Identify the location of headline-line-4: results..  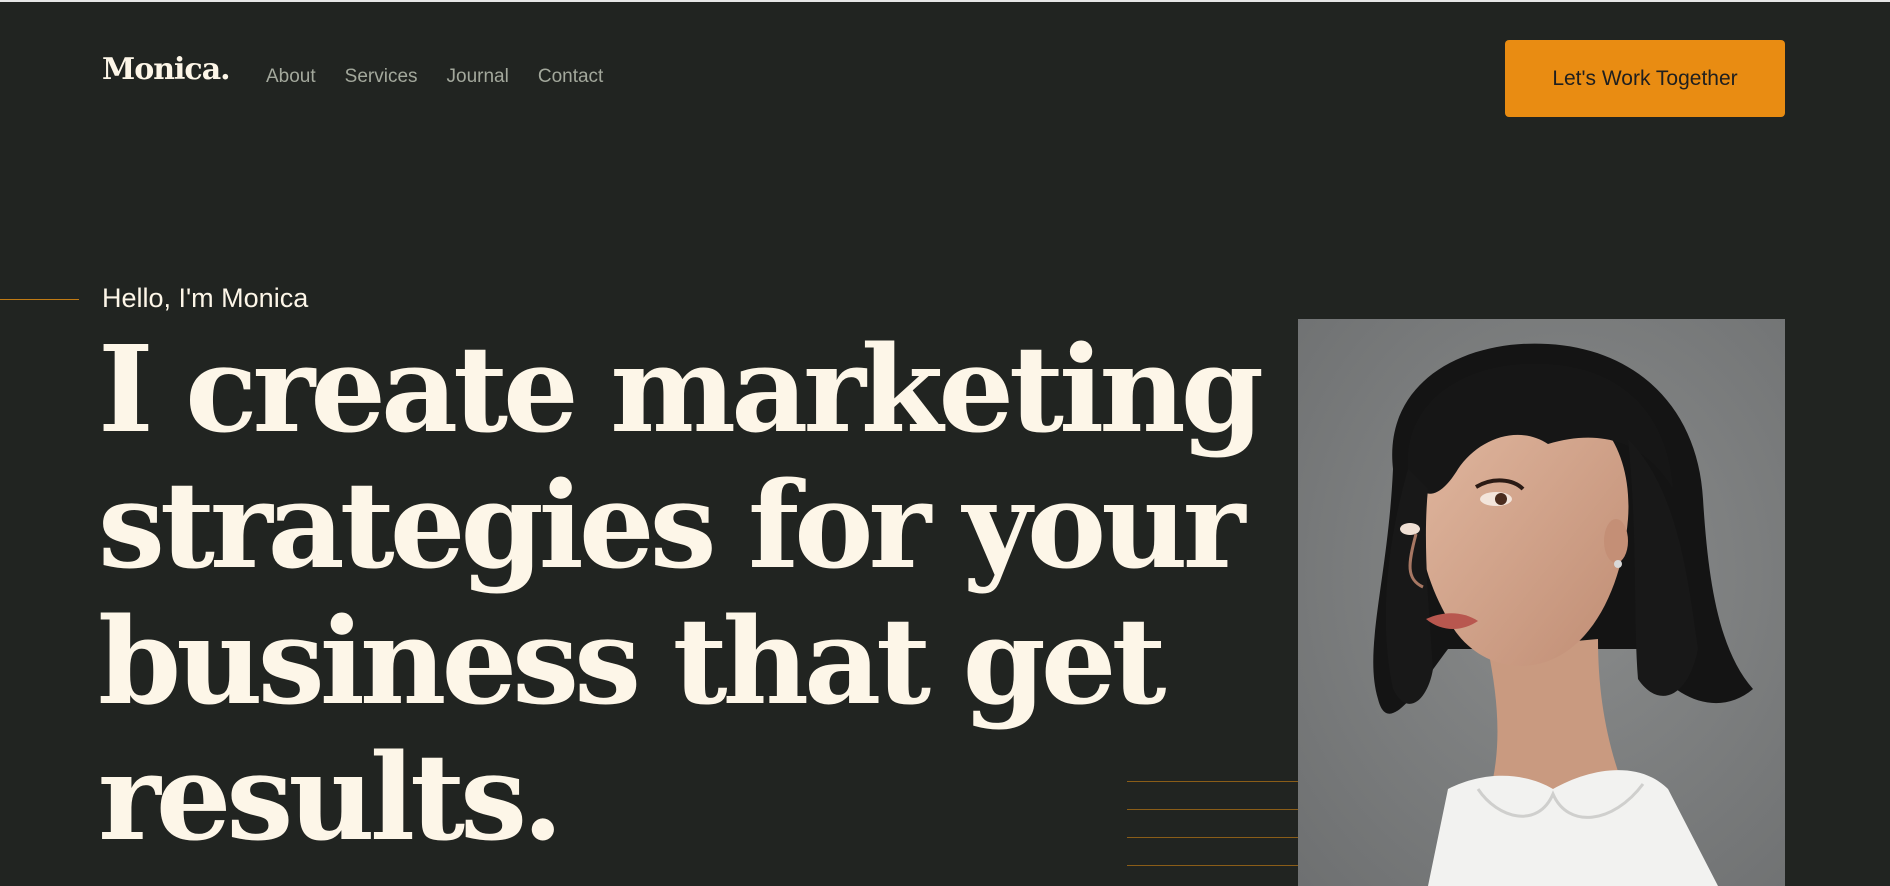
(331, 798).